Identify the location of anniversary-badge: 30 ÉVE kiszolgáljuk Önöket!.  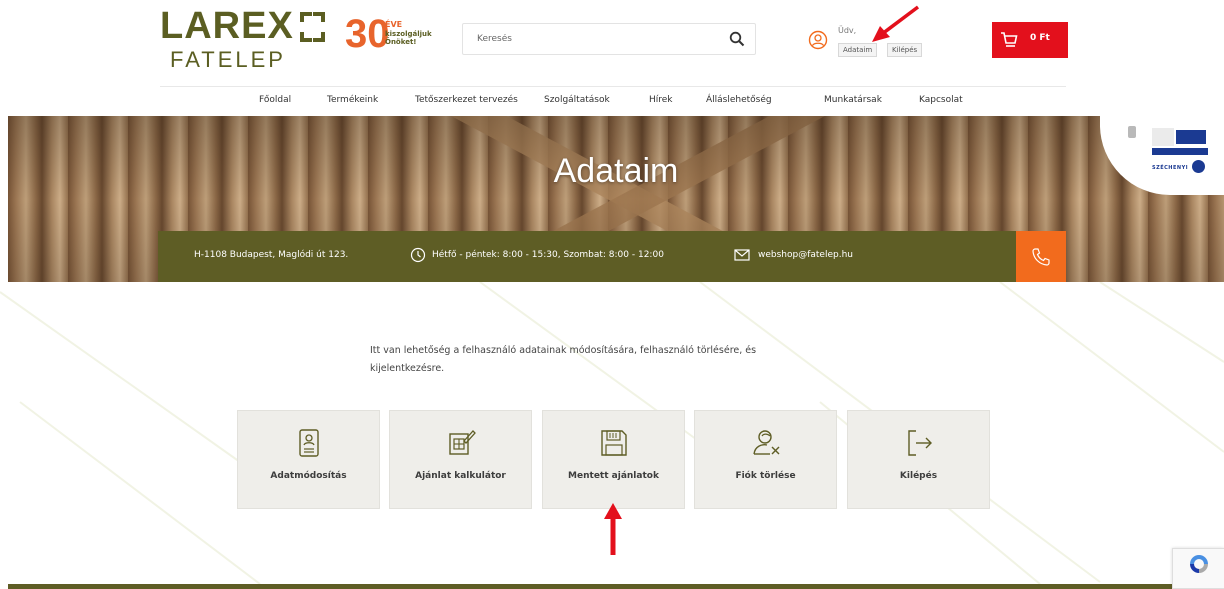
(388, 35).